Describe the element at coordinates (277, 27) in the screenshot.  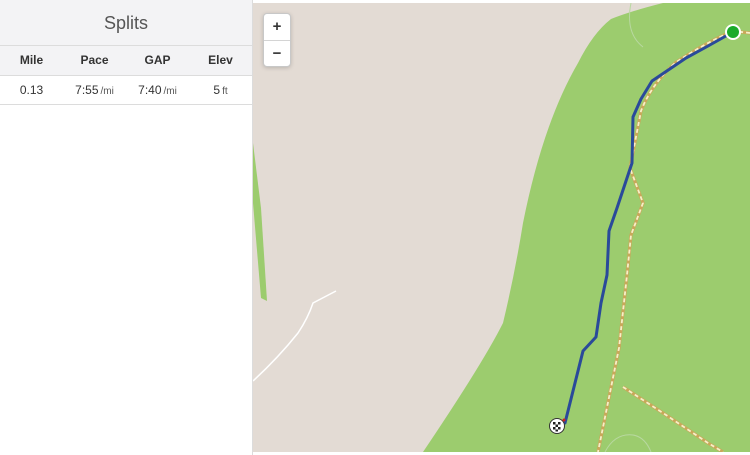
I see `zoom-in-button: +` at that location.